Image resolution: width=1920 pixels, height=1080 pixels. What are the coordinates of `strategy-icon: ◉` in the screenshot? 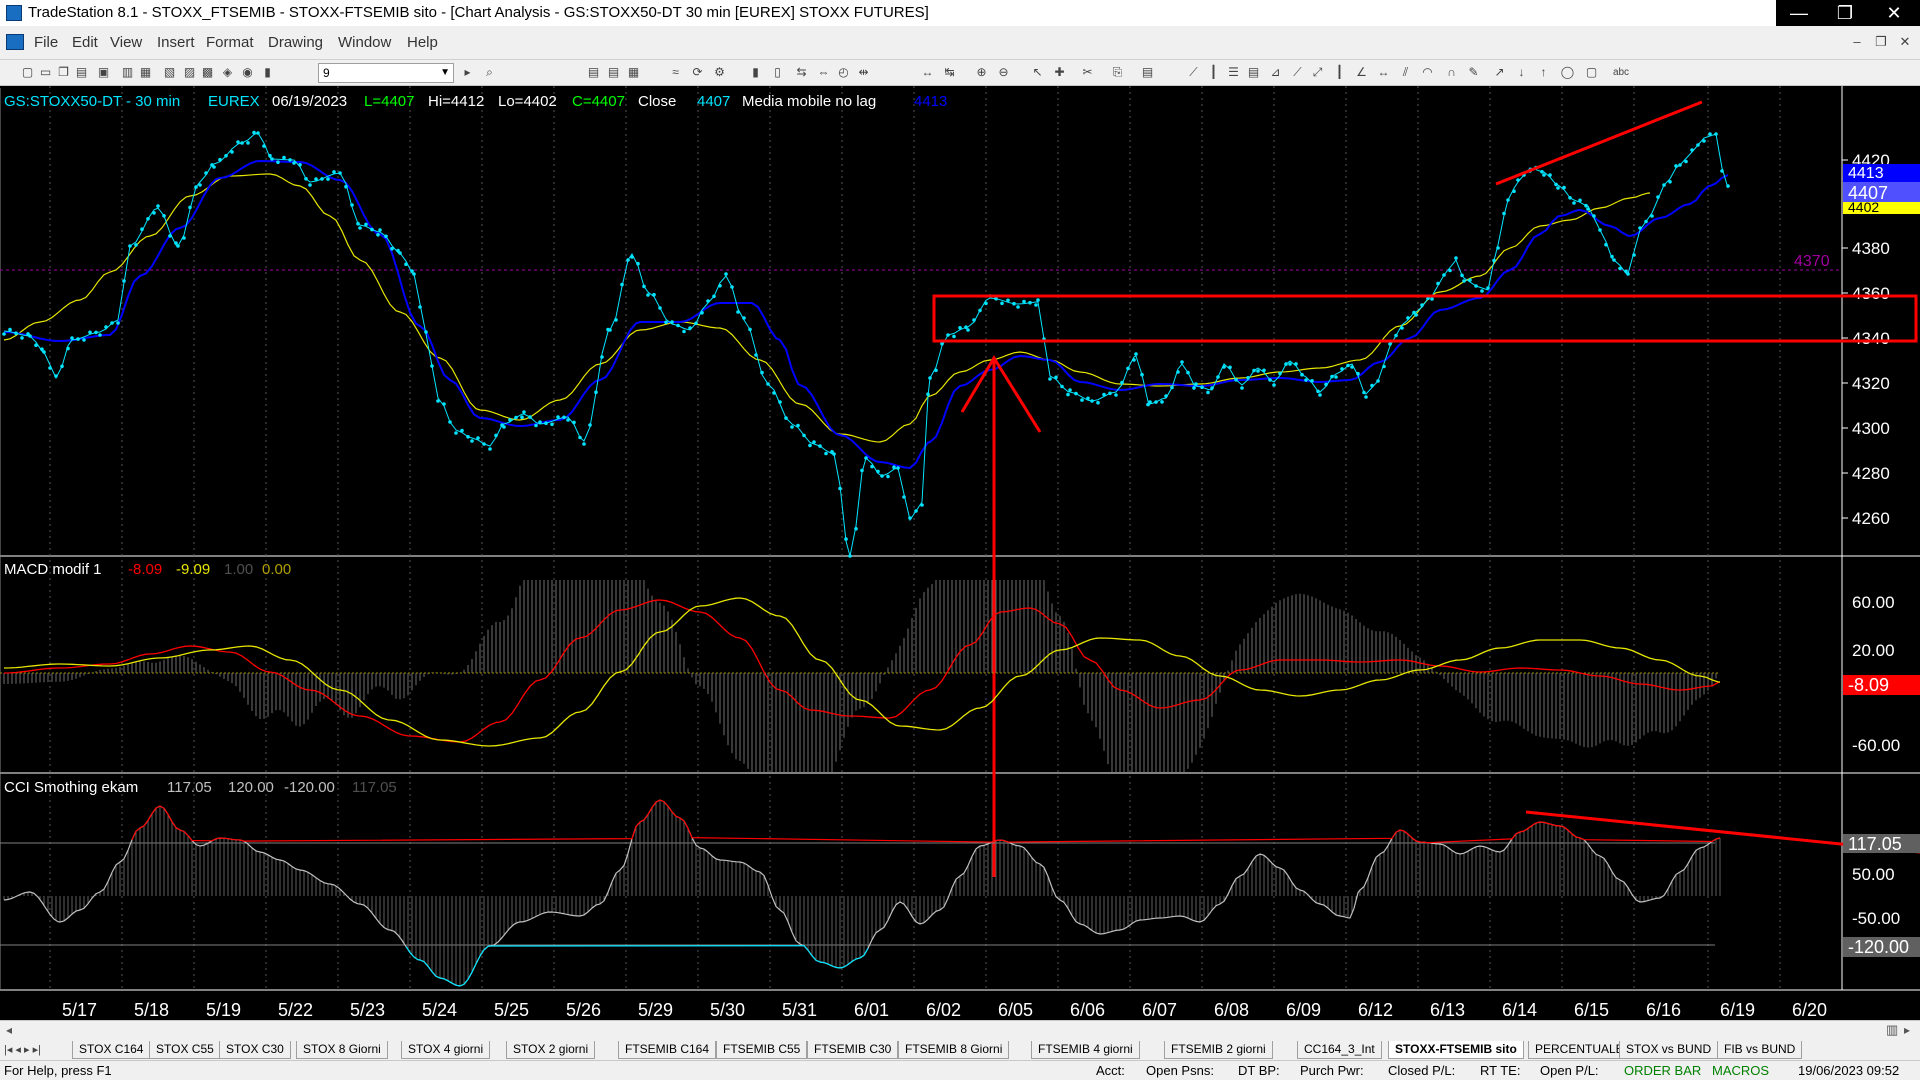 It's located at (247, 72).